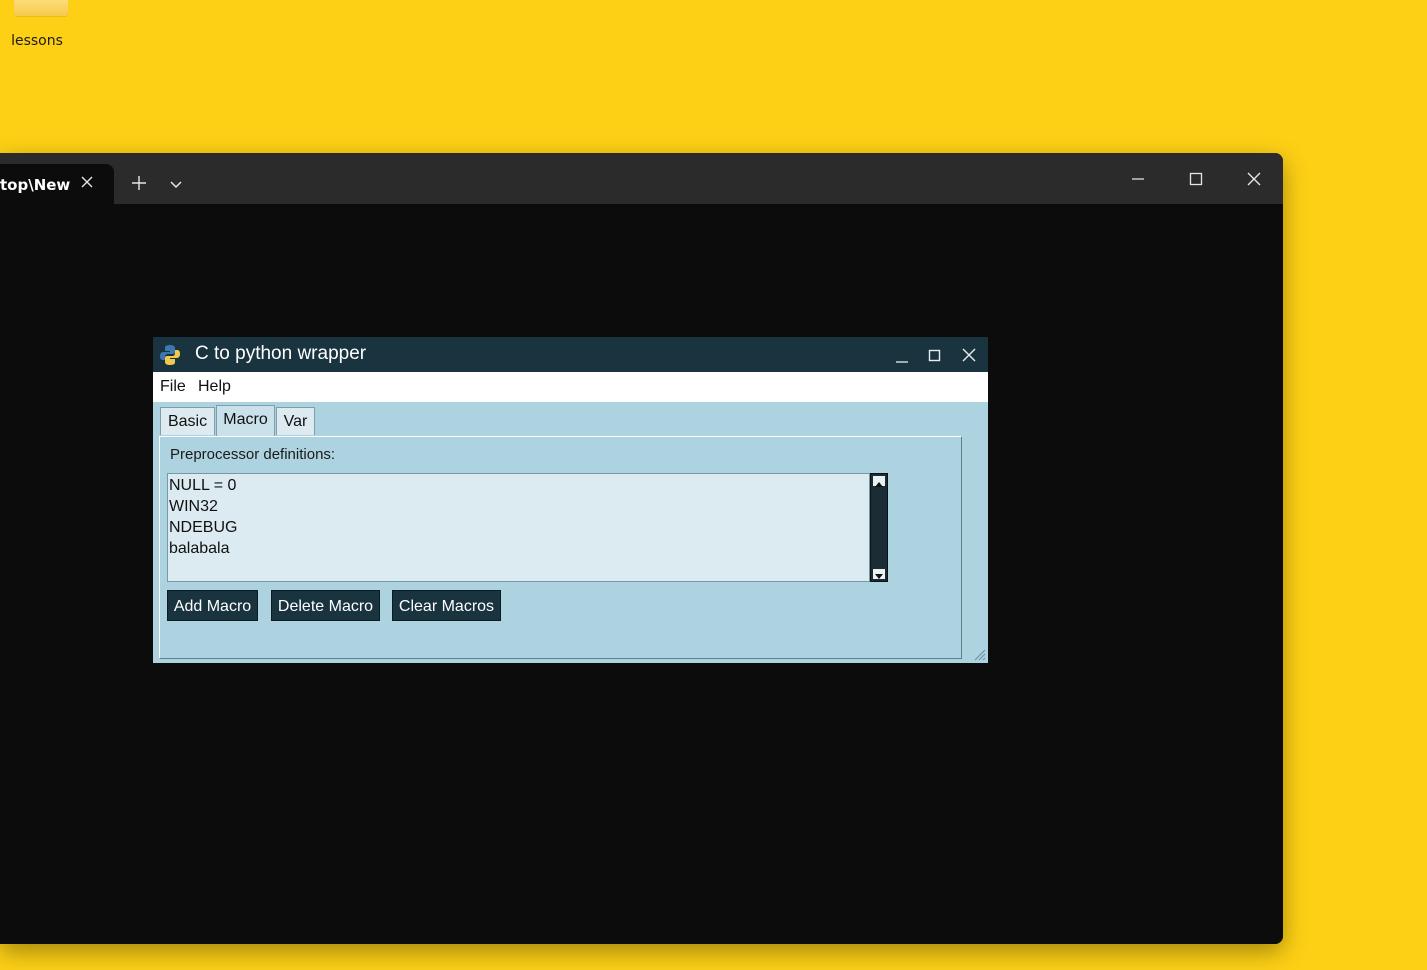 This screenshot has height=970, width=1427. What do you see at coordinates (193, 506) in the screenshot?
I see `list-item: WIN32` at bounding box center [193, 506].